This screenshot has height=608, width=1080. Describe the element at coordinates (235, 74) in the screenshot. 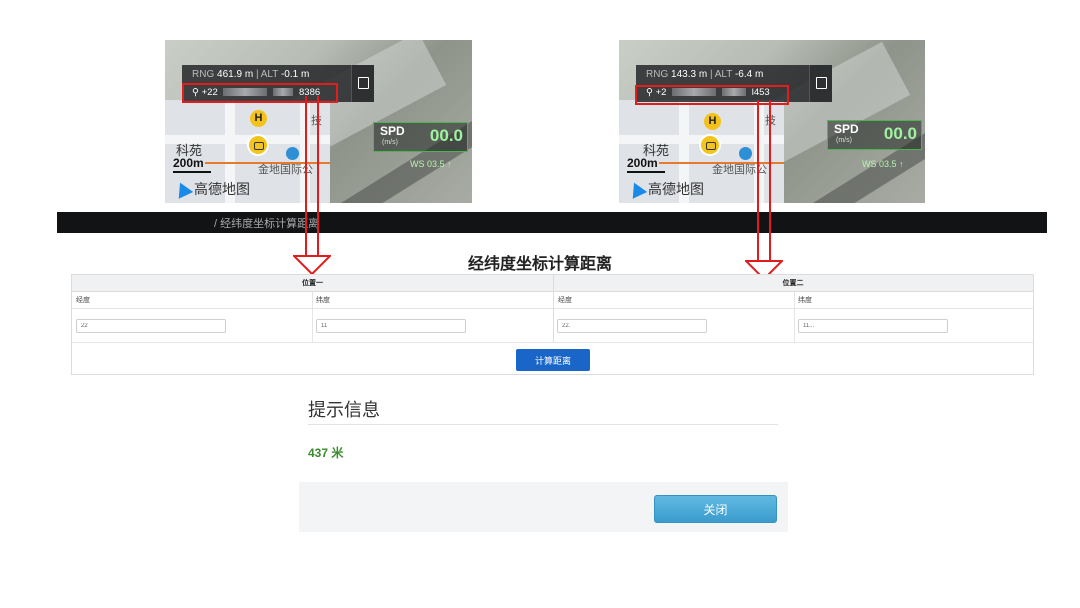

I see `rng-value: 461.9 m` at that location.